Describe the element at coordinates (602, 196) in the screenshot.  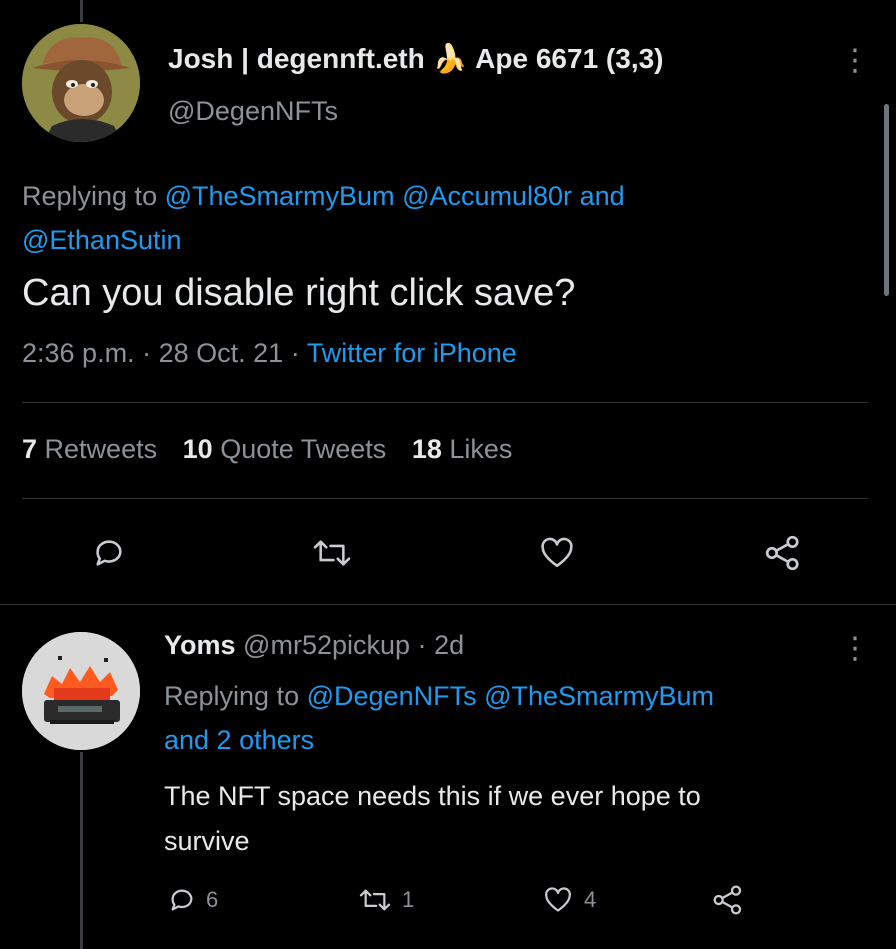
I see `reply-and-label: and` at that location.